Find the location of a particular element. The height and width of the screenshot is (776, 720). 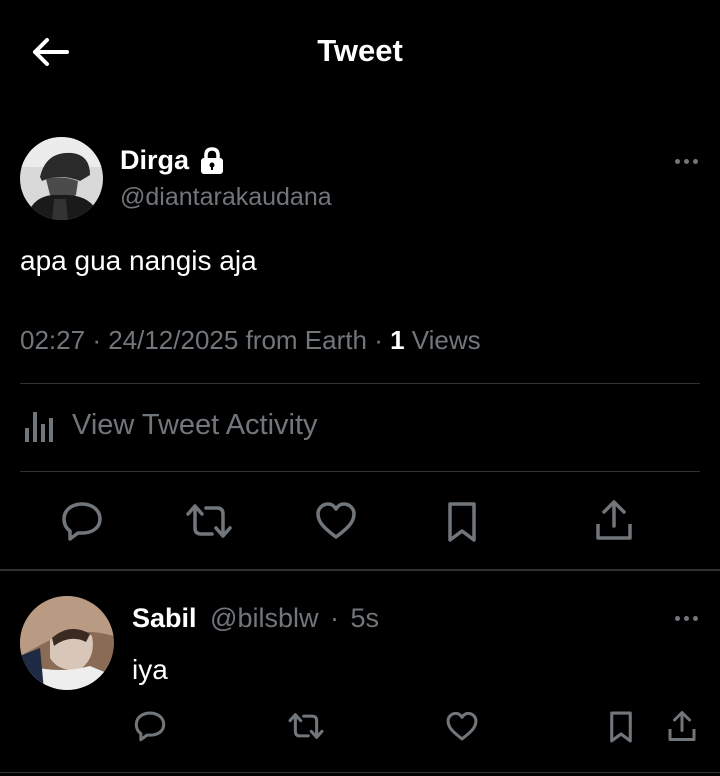

tweet-more-button is located at coordinates (686, 161).